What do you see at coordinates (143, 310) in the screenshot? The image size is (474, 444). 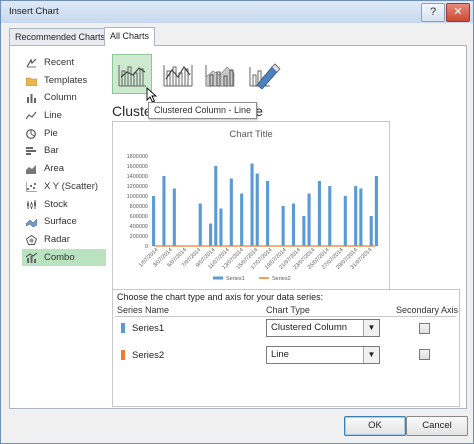 I see `header-series-name: Series Name` at bounding box center [143, 310].